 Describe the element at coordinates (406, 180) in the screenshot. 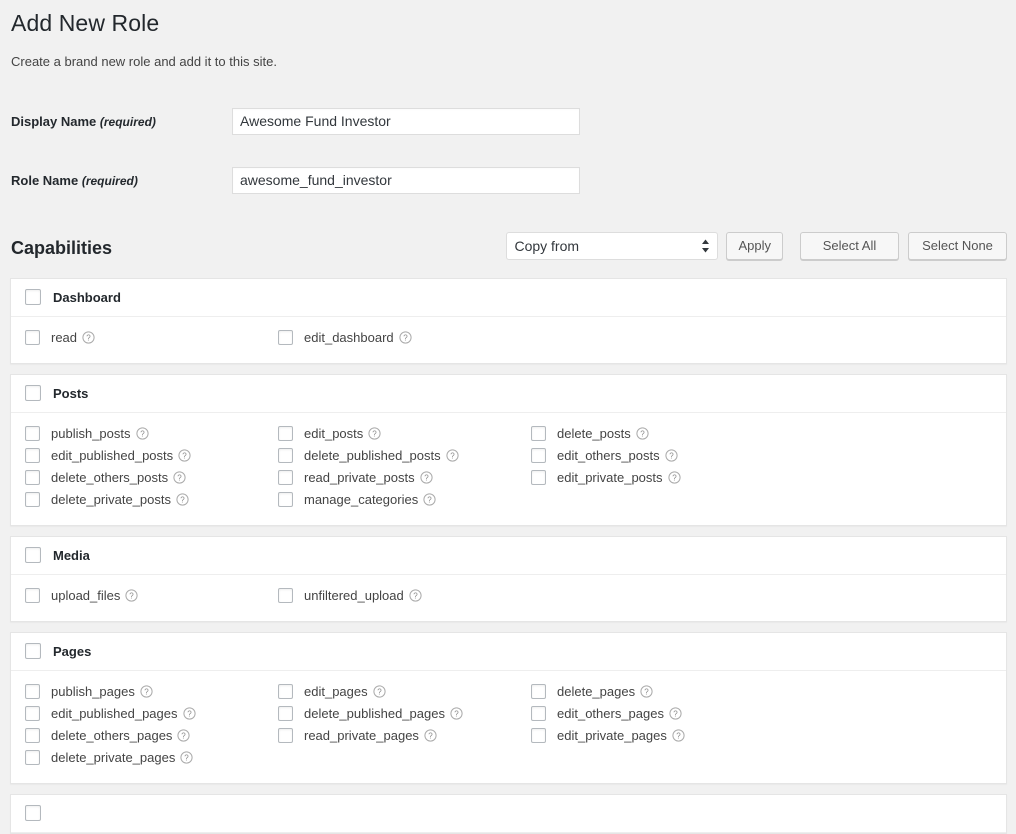

I see `role-name-input` at that location.